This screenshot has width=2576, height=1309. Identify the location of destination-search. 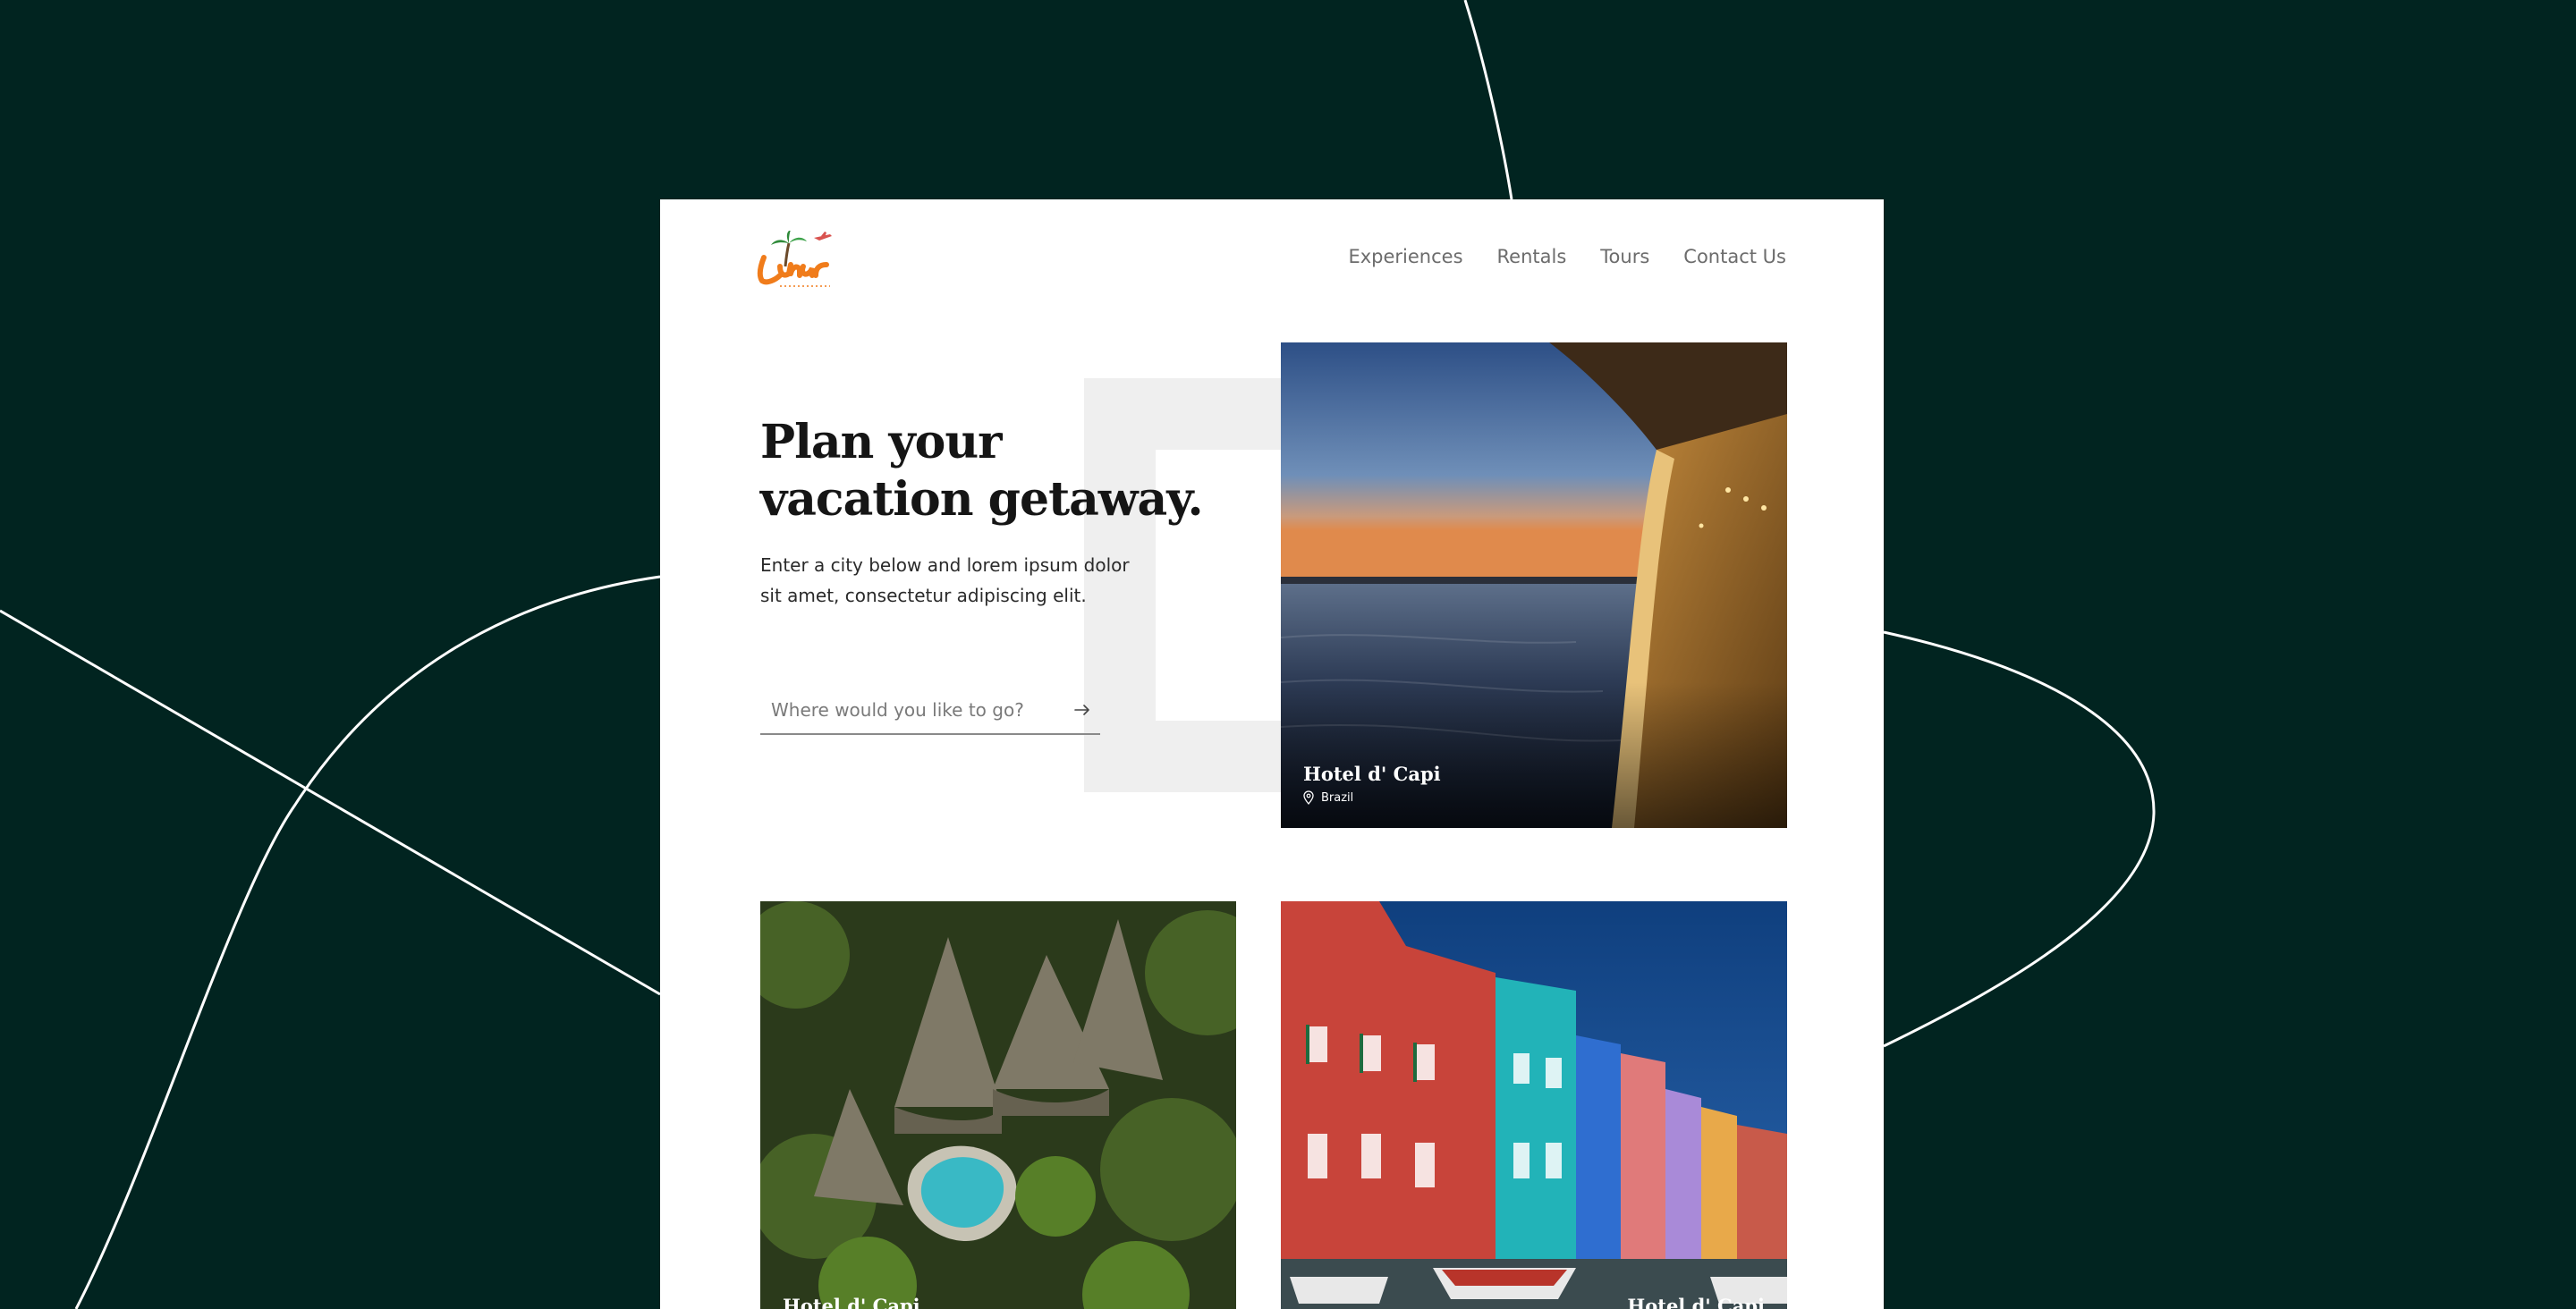
(930, 711).